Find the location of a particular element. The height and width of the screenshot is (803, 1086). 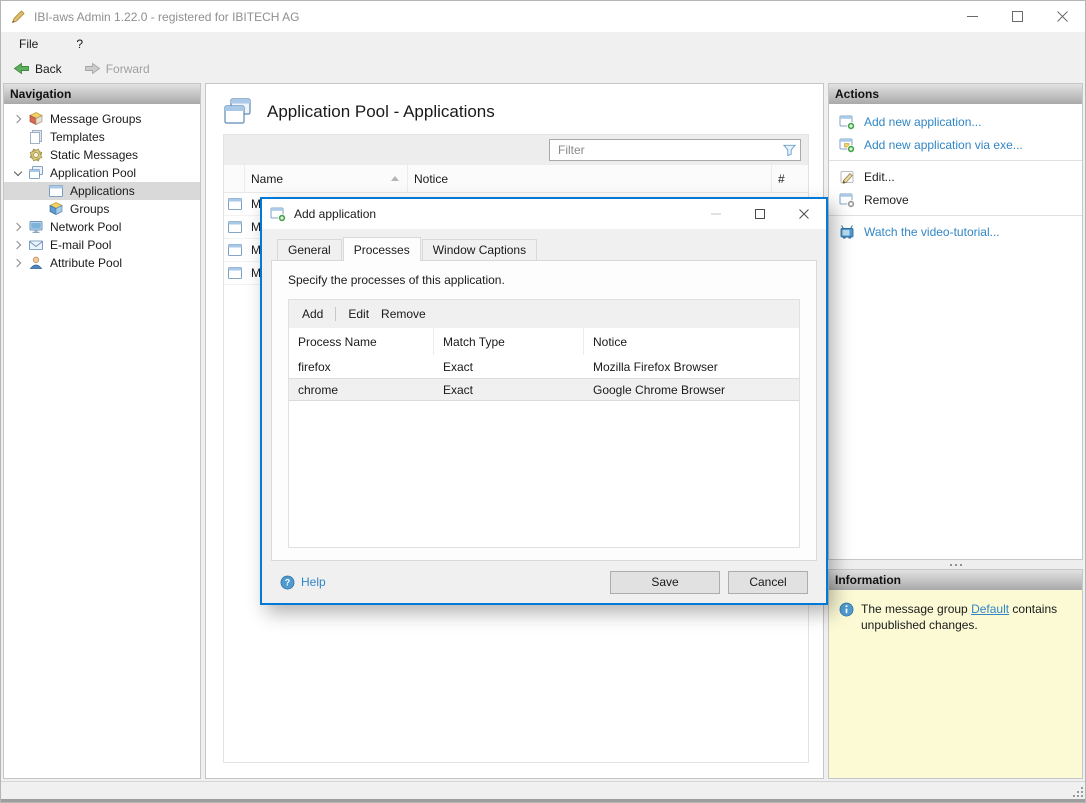

dialog-maximize-icon is located at coordinates (760, 214).